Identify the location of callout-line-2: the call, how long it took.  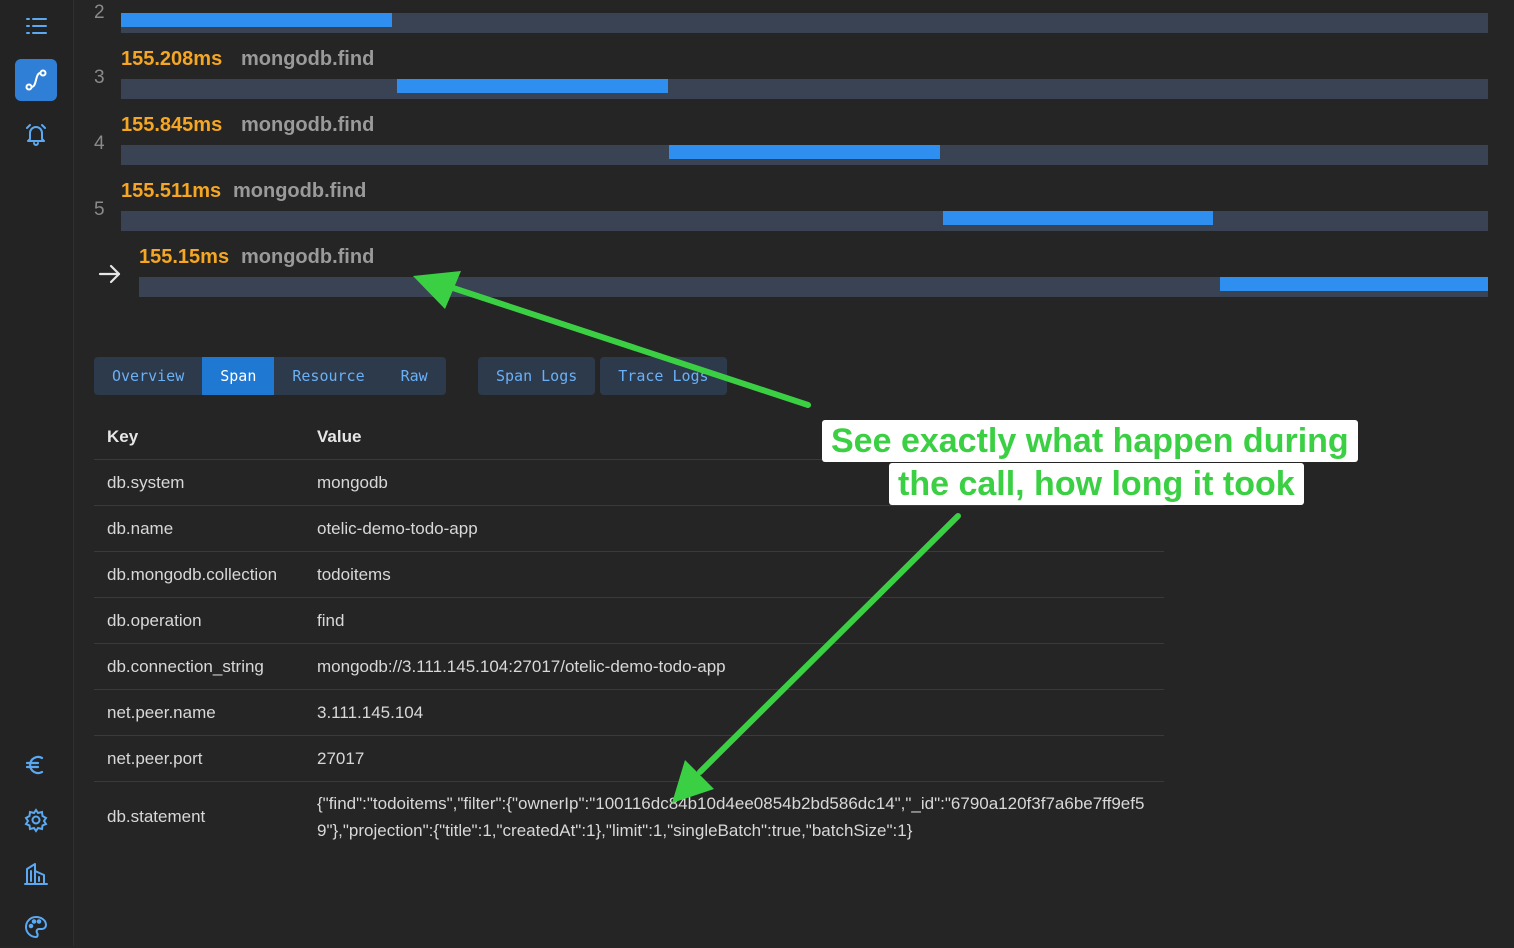
(1096, 484).